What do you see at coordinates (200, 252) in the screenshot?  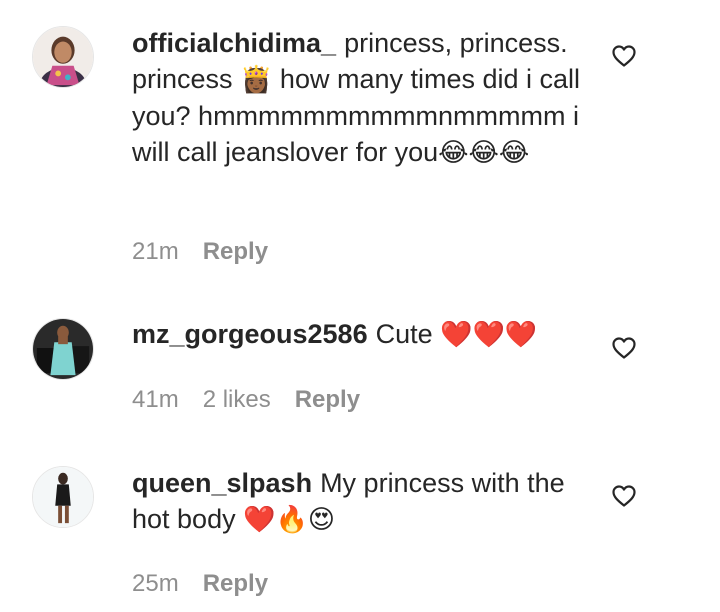 I see `comment-meta: 21m Reply` at bounding box center [200, 252].